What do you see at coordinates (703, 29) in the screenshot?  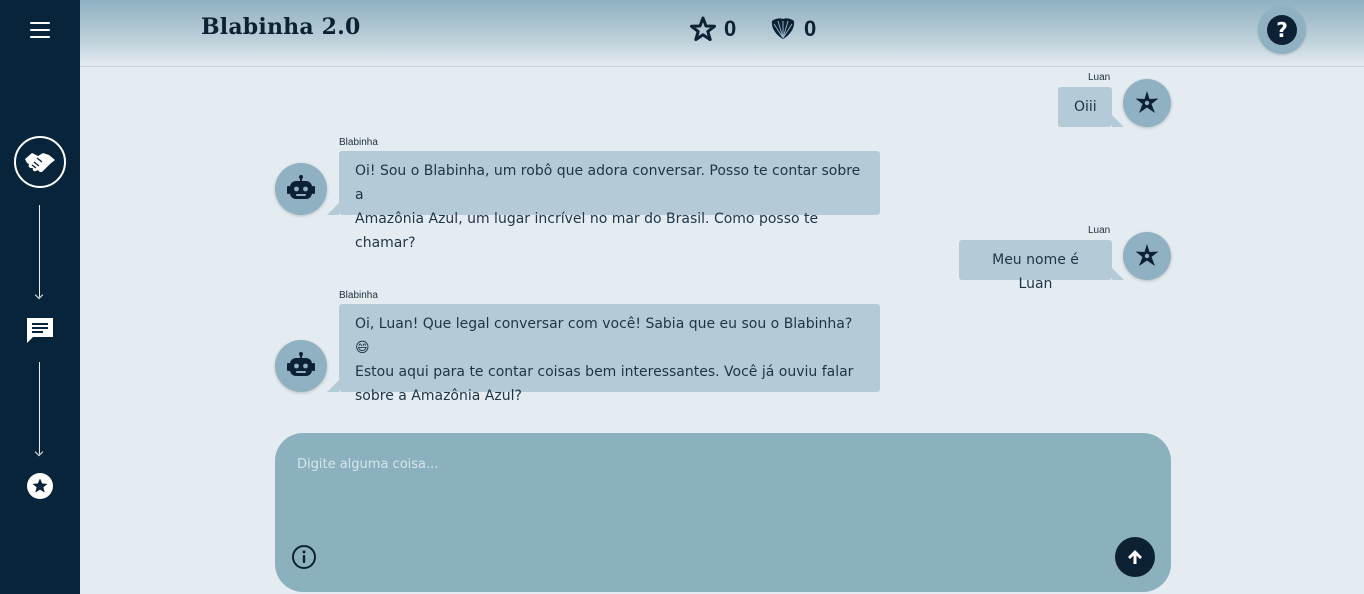 I see `star-outline-icon` at bounding box center [703, 29].